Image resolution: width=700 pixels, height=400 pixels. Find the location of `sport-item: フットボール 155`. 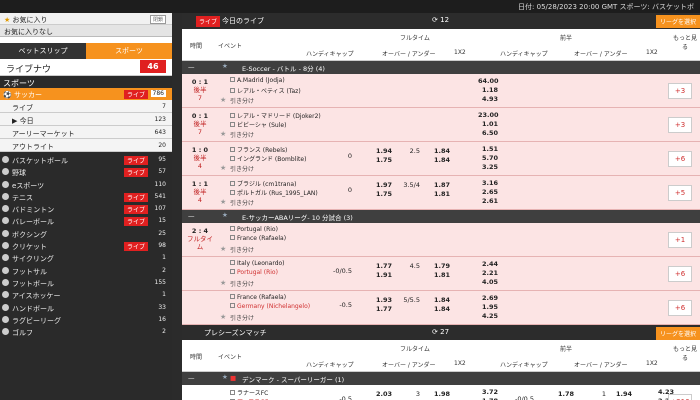

sport-item: フットボール 155 is located at coordinates (86, 283).